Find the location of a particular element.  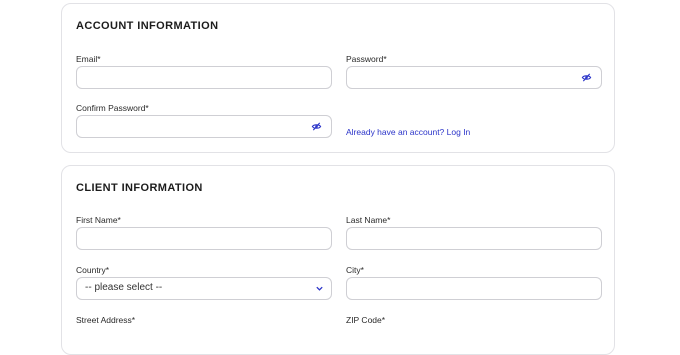

account-information-title: ACCOUNT INFORMATION is located at coordinates (147, 26).